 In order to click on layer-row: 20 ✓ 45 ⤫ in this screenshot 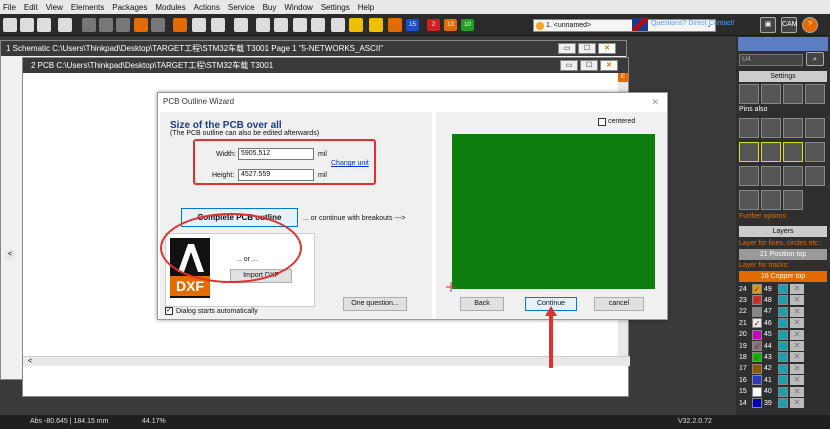, I will do `click(771, 334)`.